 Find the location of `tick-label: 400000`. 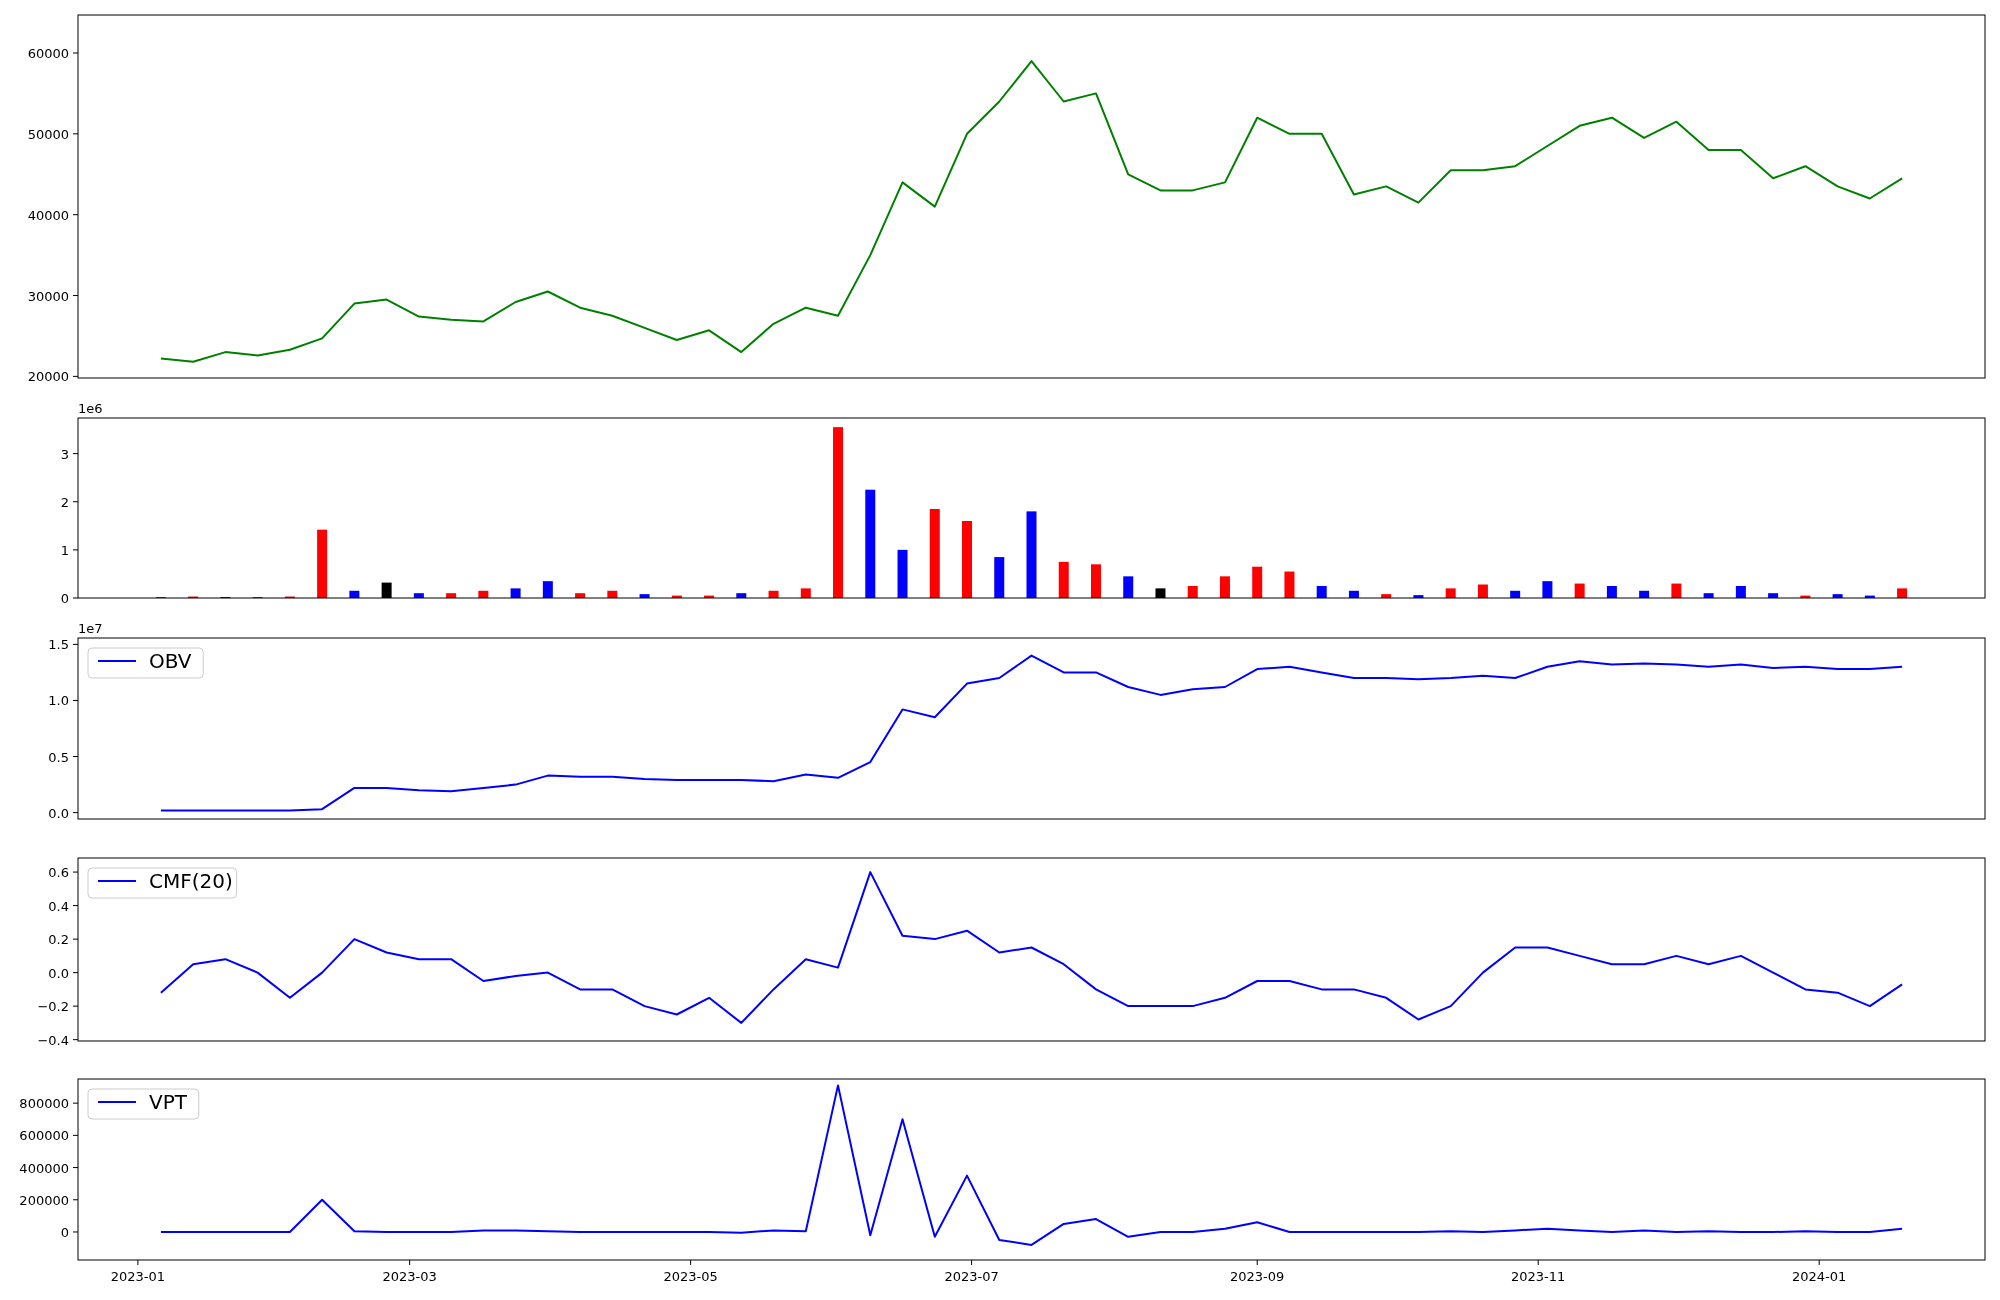

tick-label: 400000 is located at coordinates (44, 1168).